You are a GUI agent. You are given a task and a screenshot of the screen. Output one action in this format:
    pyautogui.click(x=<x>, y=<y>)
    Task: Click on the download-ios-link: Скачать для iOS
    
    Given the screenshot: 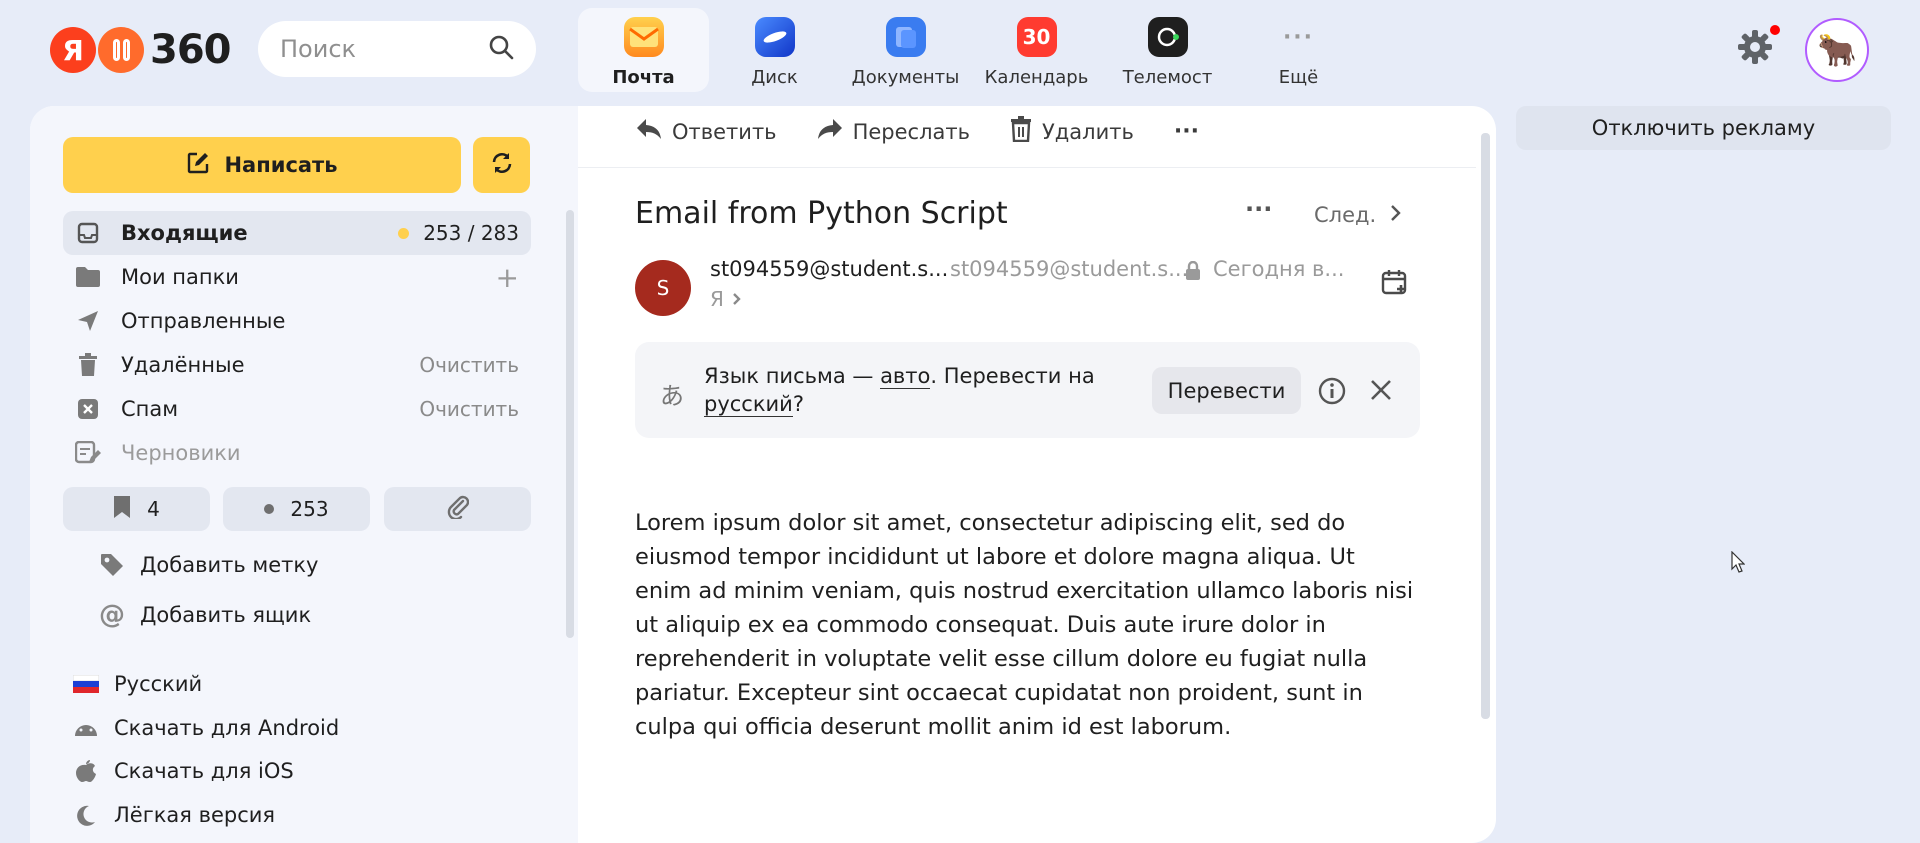 What is the action you would take?
    pyautogui.click(x=183, y=771)
    